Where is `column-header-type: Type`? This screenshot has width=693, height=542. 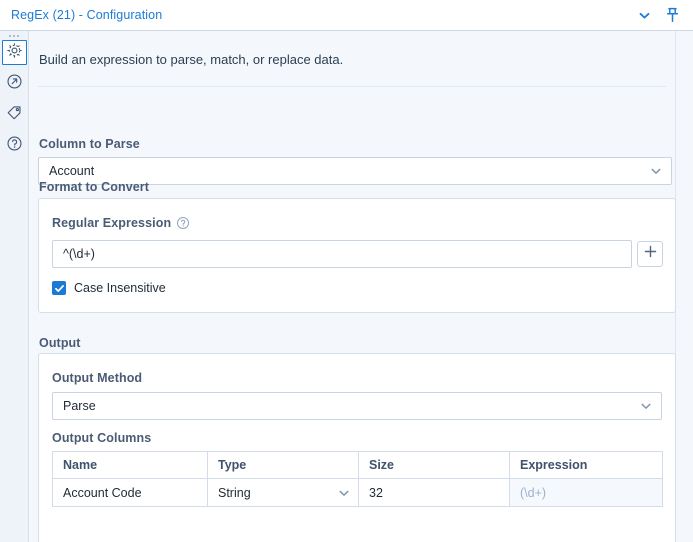 column-header-type: Type is located at coordinates (283, 465).